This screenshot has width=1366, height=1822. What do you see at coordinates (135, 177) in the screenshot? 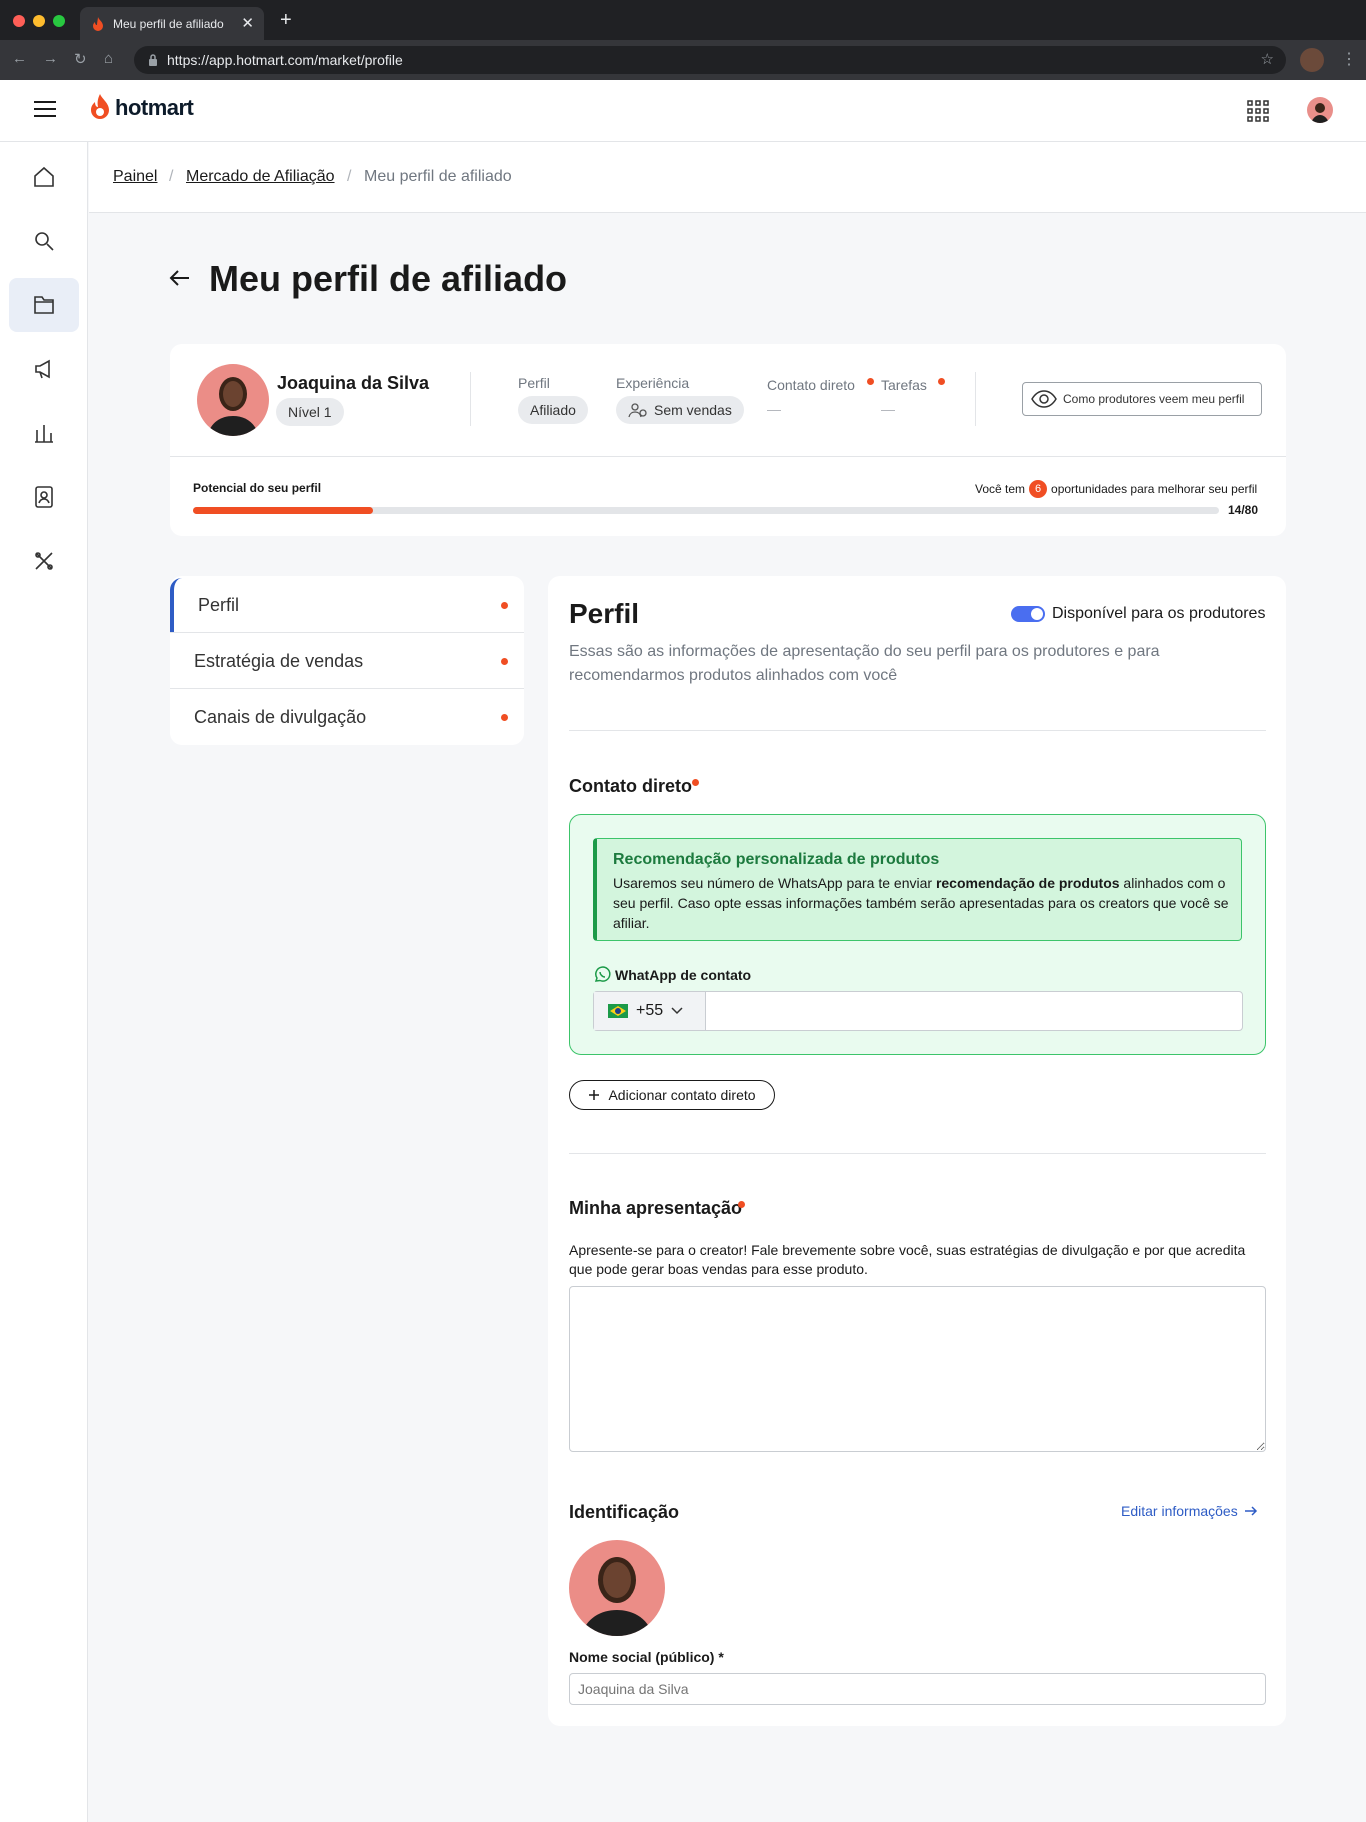
I see `breadcrumb-link-painel: Painel` at bounding box center [135, 177].